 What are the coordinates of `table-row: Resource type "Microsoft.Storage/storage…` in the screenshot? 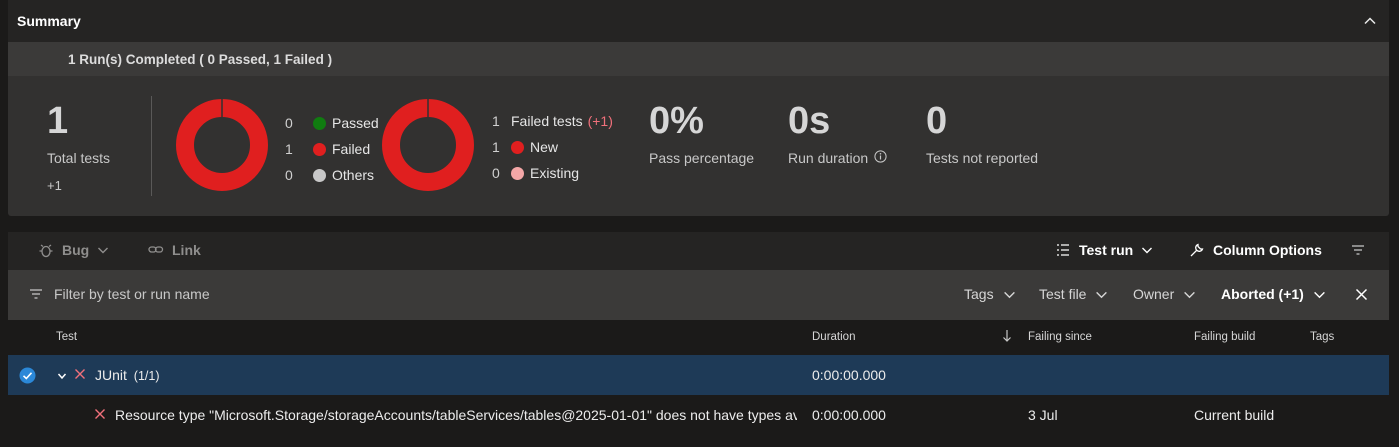 It's located at (698, 417).